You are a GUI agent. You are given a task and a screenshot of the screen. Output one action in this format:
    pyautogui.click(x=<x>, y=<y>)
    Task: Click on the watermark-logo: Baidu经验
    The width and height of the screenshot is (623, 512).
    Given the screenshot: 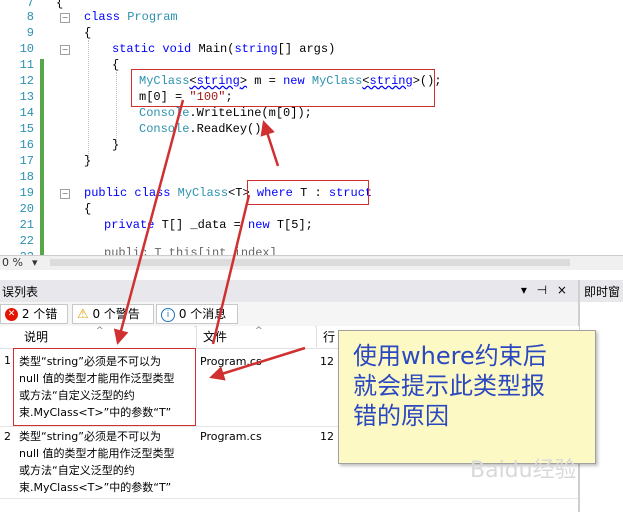 What is the action you would take?
    pyautogui.click(x=523, y=470)
    